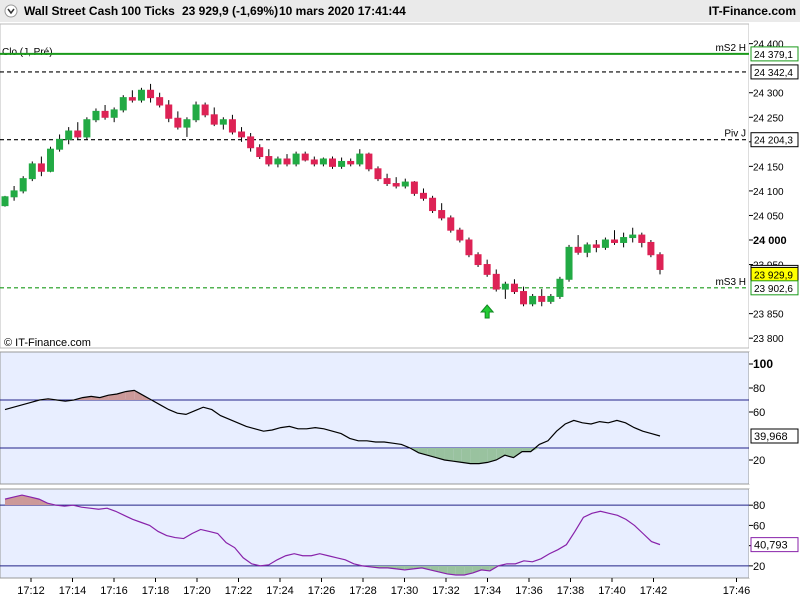  I want to click on tick-interval: 100 Ticks, so click(148, 11).